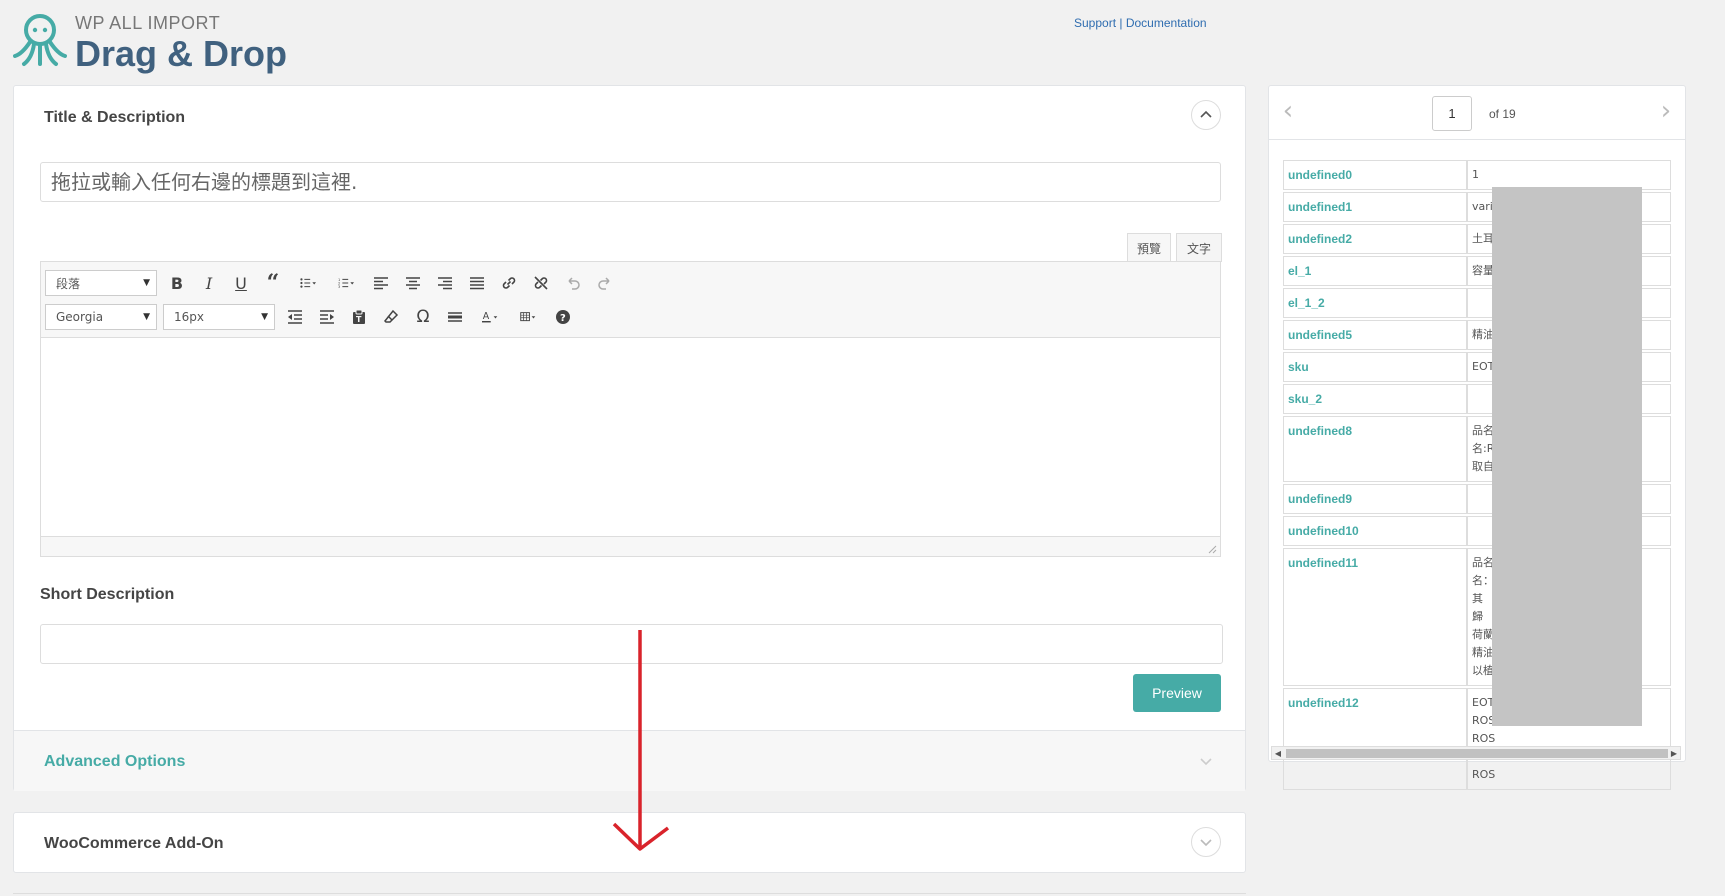  Describe the element at coordinates (346, 283) in the screenshot. I see `numbered-list-icon: 123` at that location.